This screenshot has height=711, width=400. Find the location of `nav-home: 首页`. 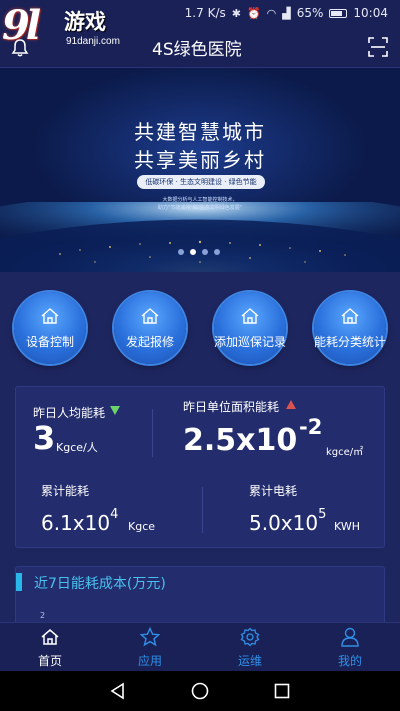

nav-home: 首页 is located at coordinates (50, 647).